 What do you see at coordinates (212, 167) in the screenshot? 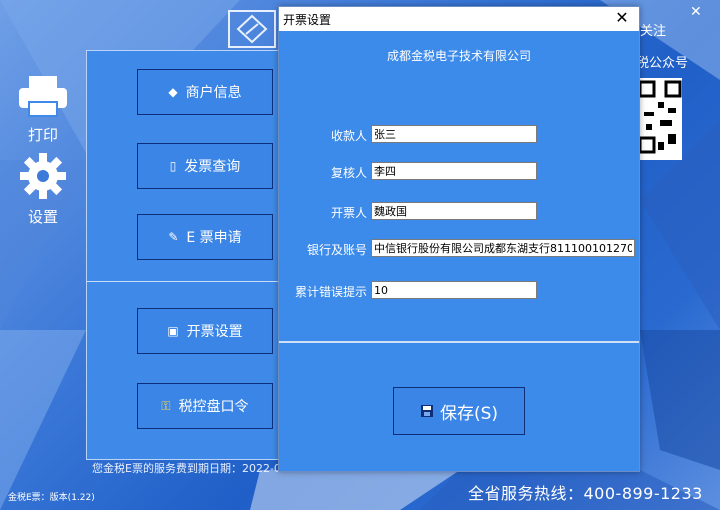
I see `menu-label: 发票查询` at bounding box center [212, 167].